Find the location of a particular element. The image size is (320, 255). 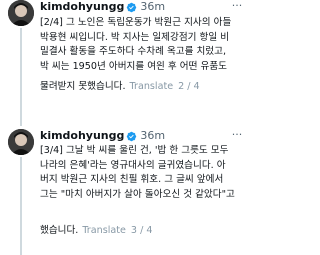

thread-counter: 3 / 4 is located at coordinates (141, 230).